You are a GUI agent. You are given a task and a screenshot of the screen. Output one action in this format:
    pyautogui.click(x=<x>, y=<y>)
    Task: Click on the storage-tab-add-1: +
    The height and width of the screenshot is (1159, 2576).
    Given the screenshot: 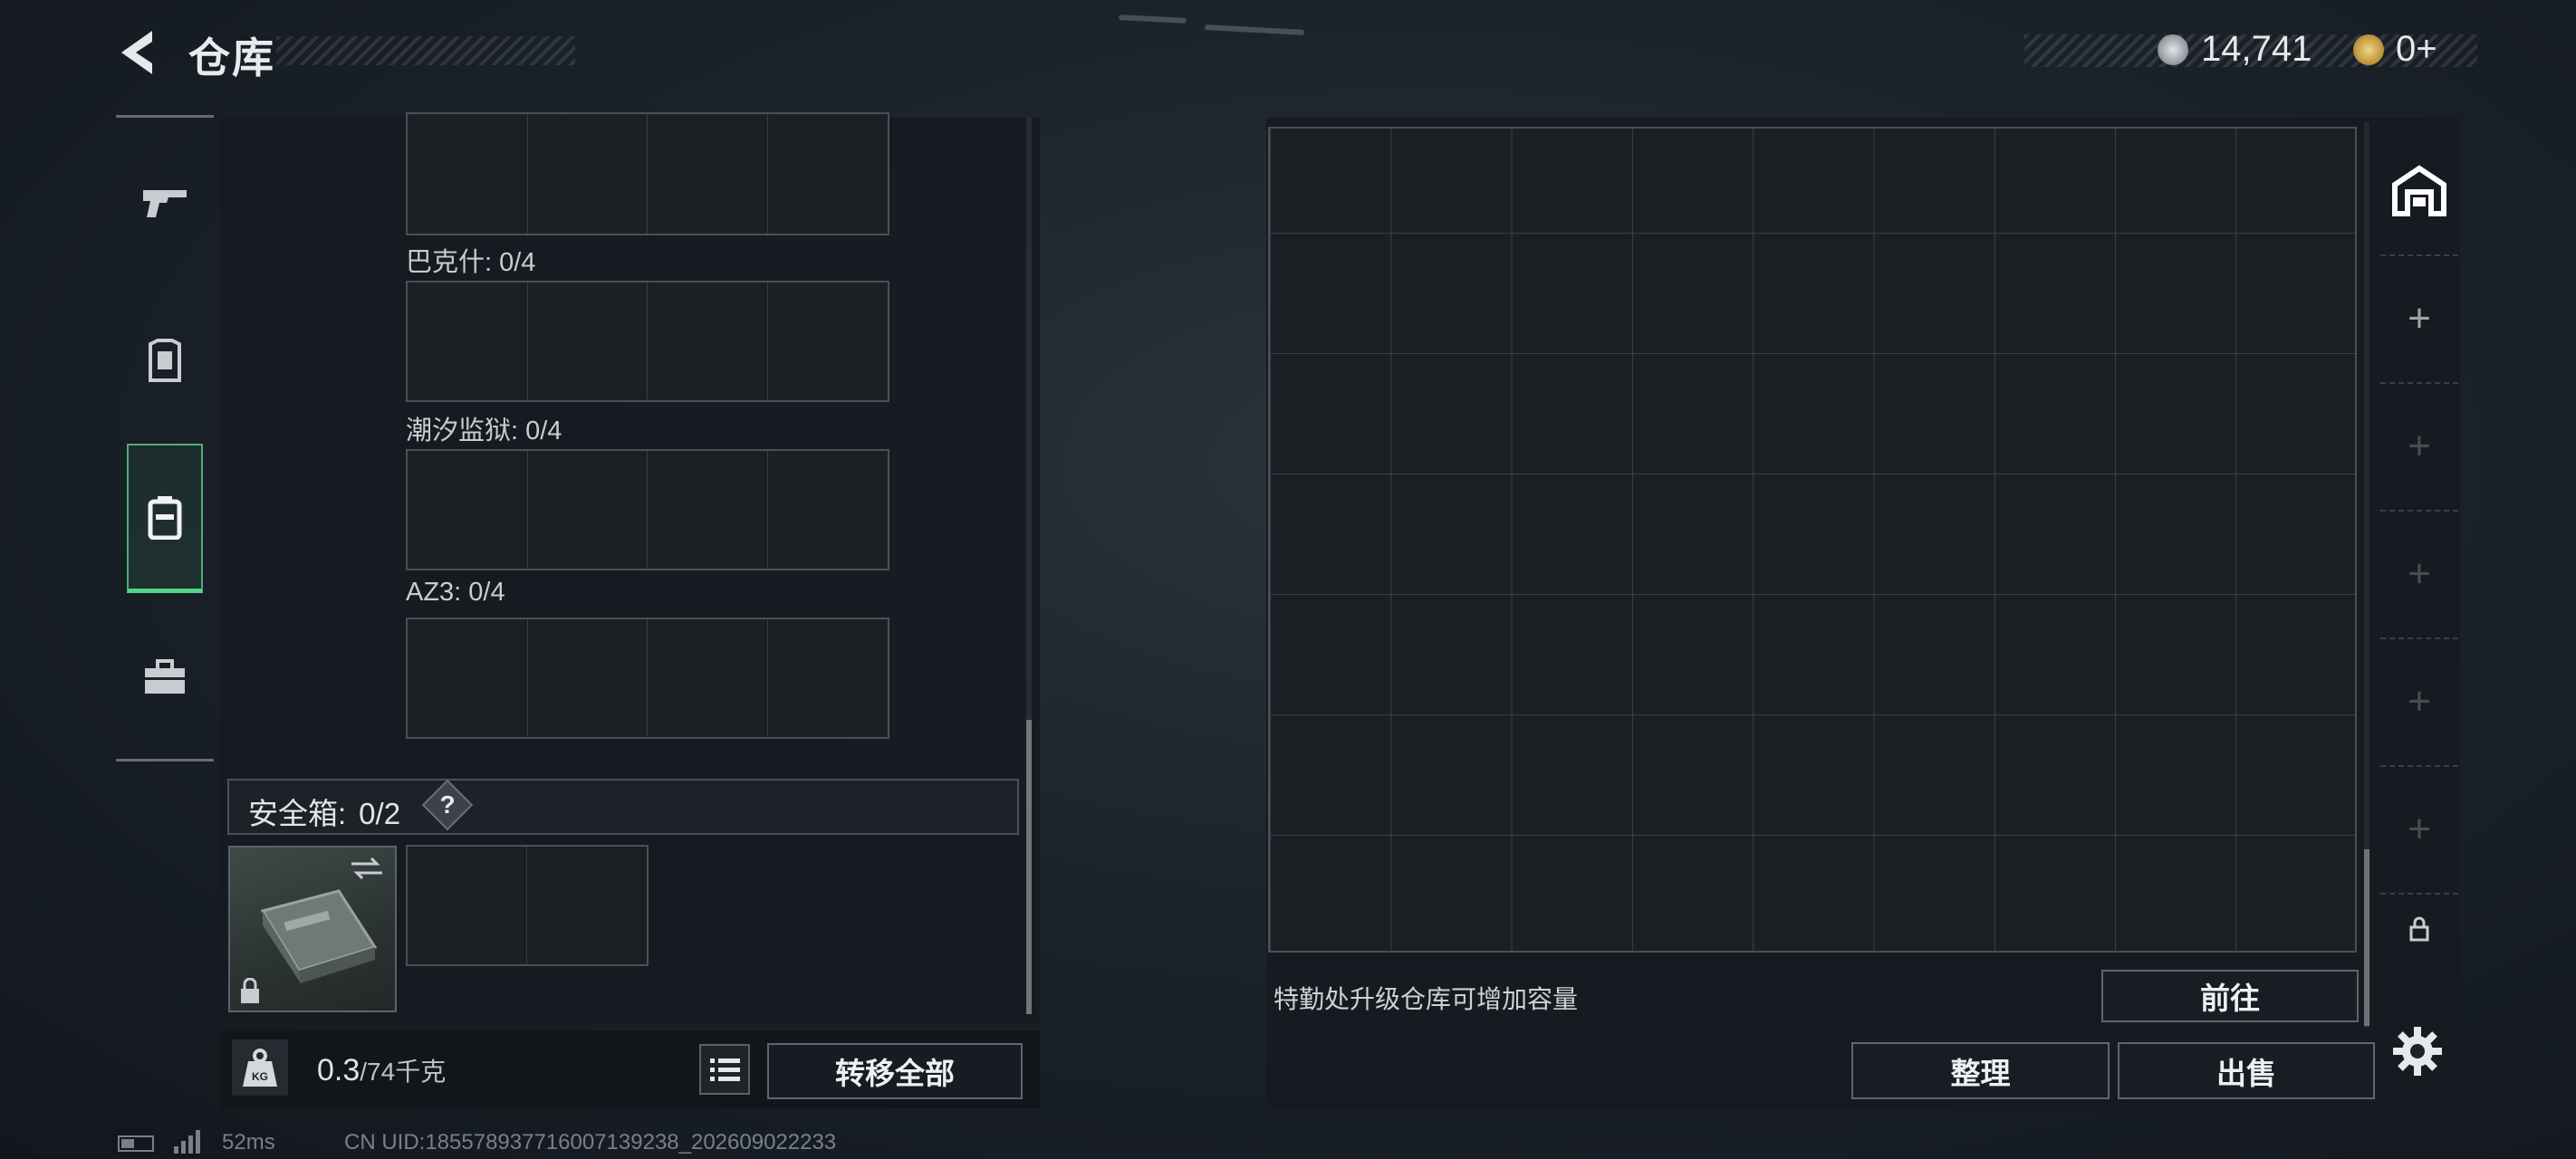 What is the action you would take?
    pyautogui.click(x=2419, y=319)
    